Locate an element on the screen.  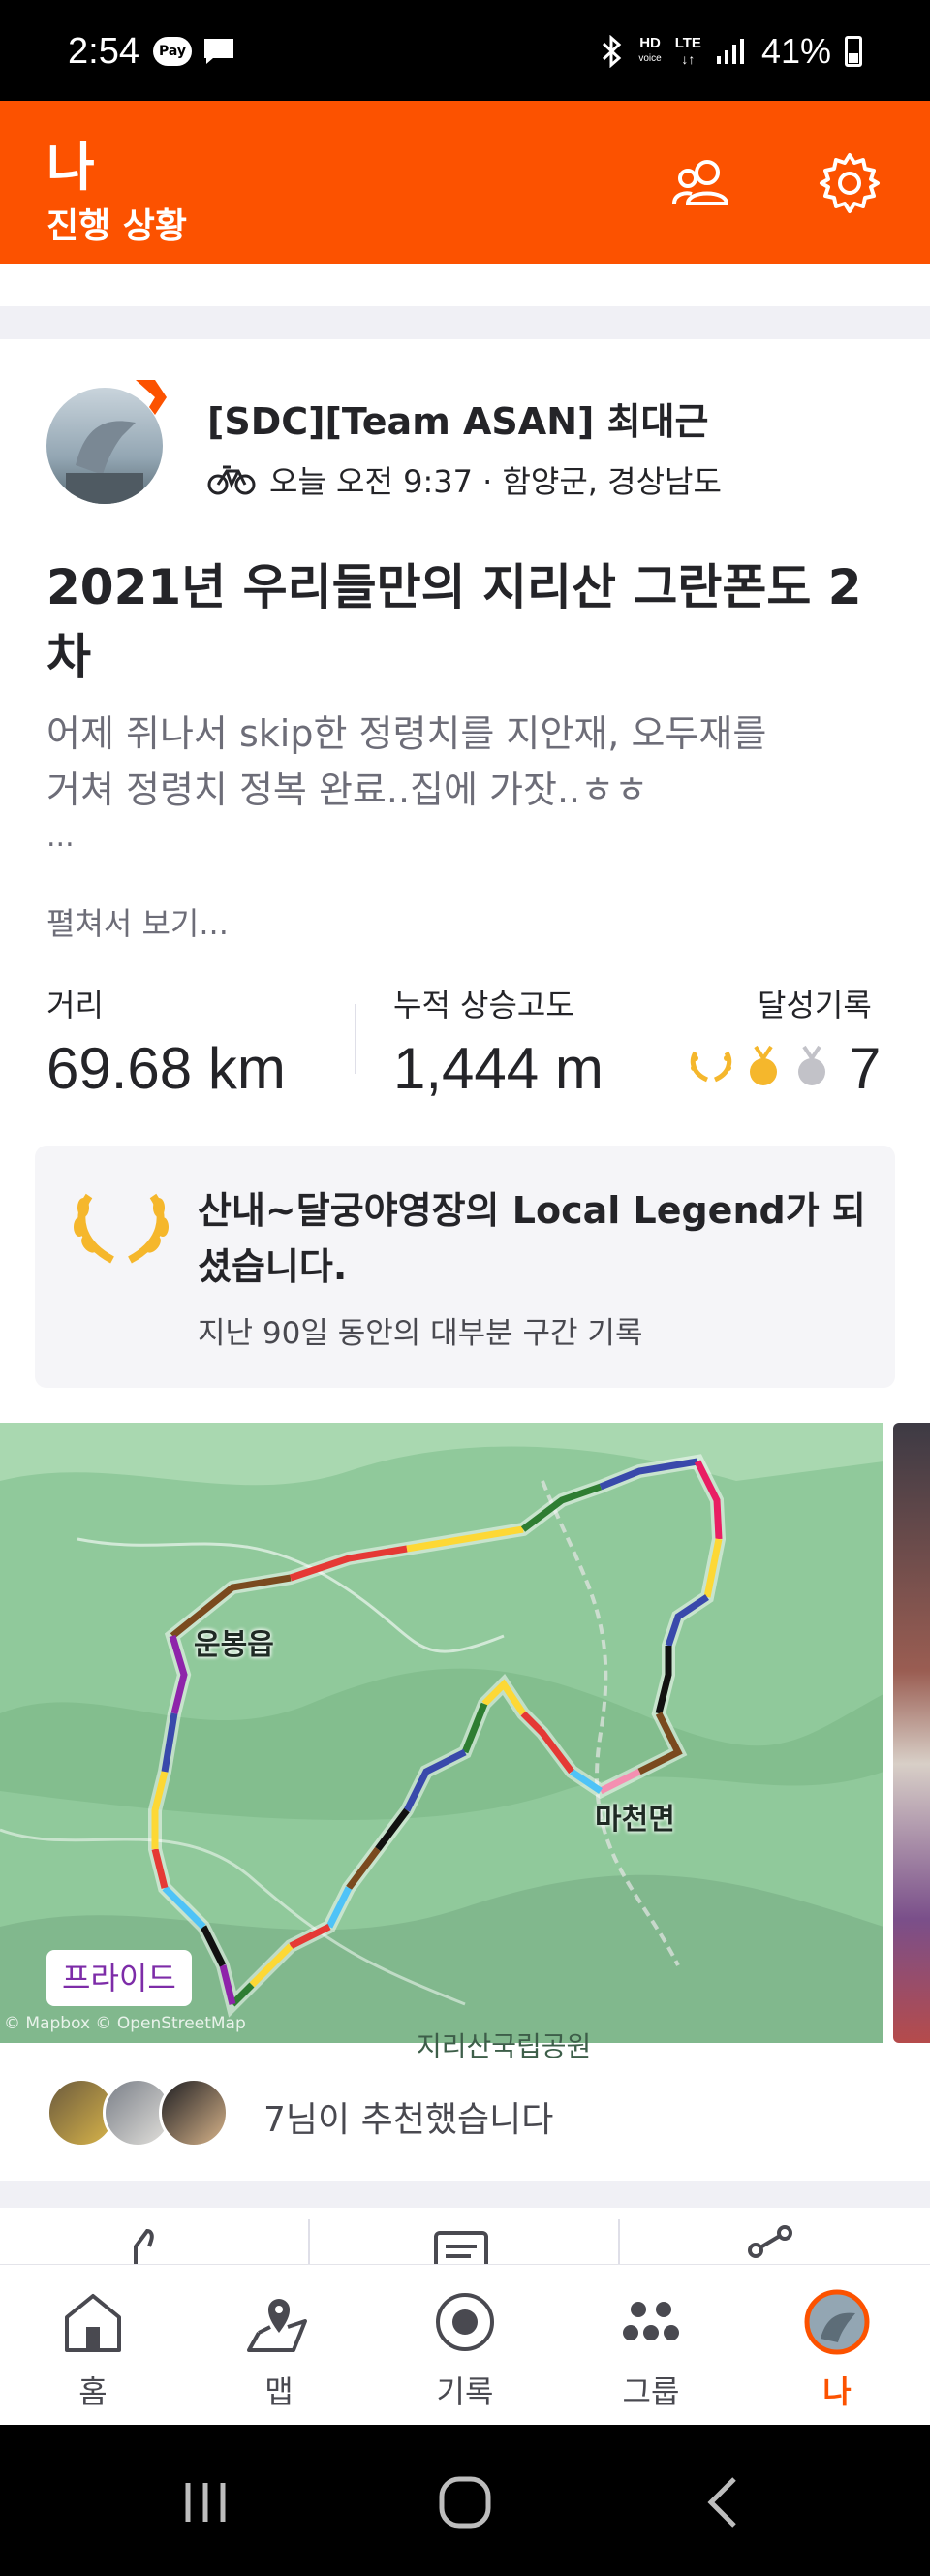
action-bar is located at coordinates (465, 2238).